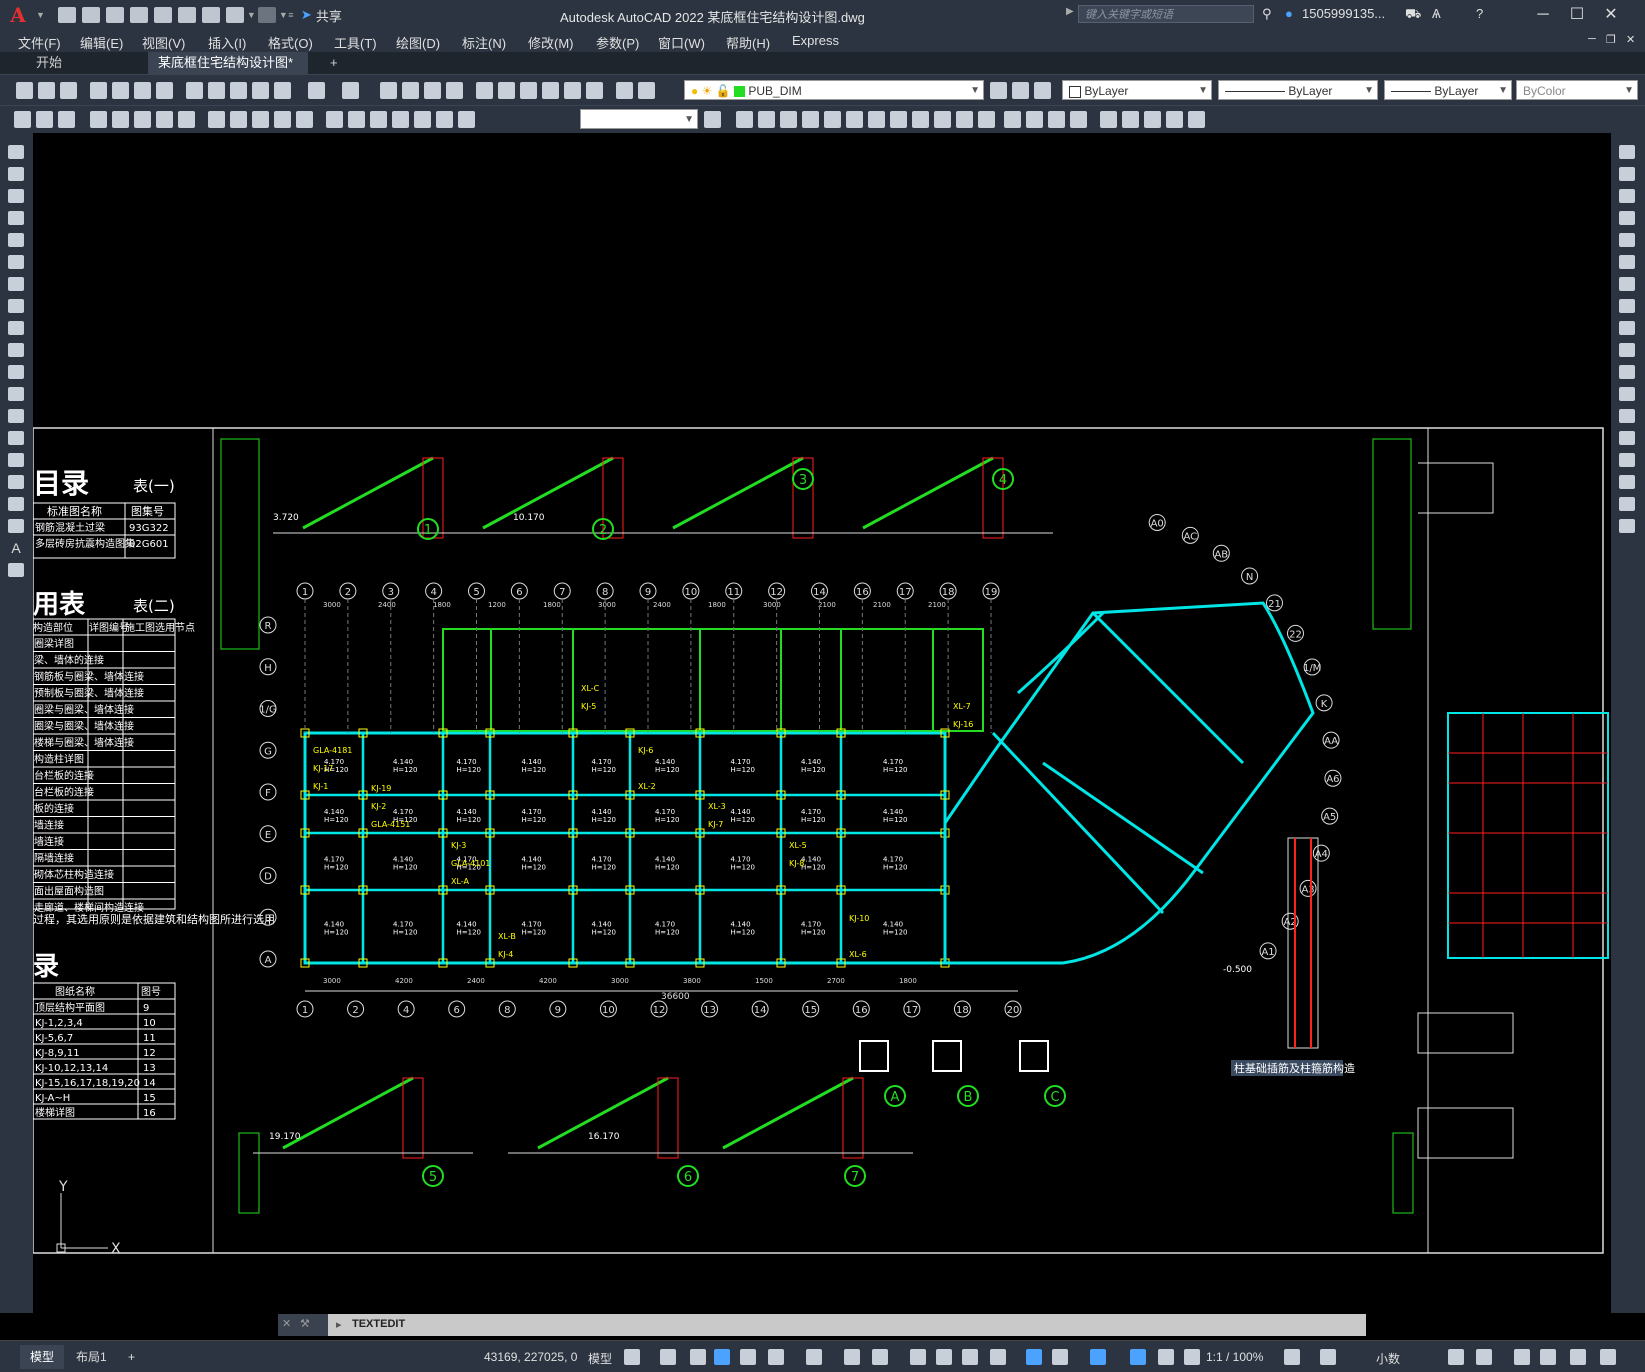  What do you see at coordinates (400, 119) in the screenshot?
I see `jogged-linear-icon` at bounding box center [400, 119].